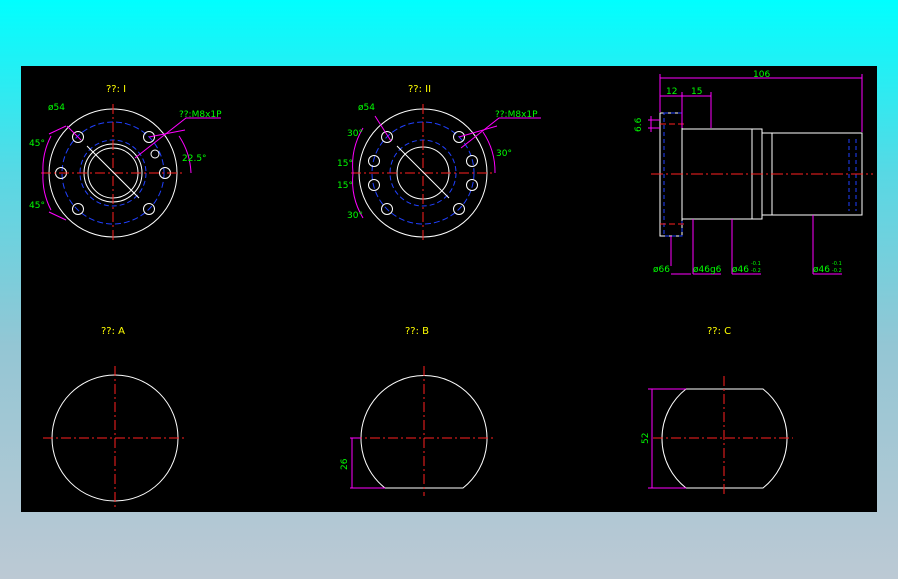 The height and width of the screenshot is (579, 898). I want to click on dim-width: 52, so click(646, 438).